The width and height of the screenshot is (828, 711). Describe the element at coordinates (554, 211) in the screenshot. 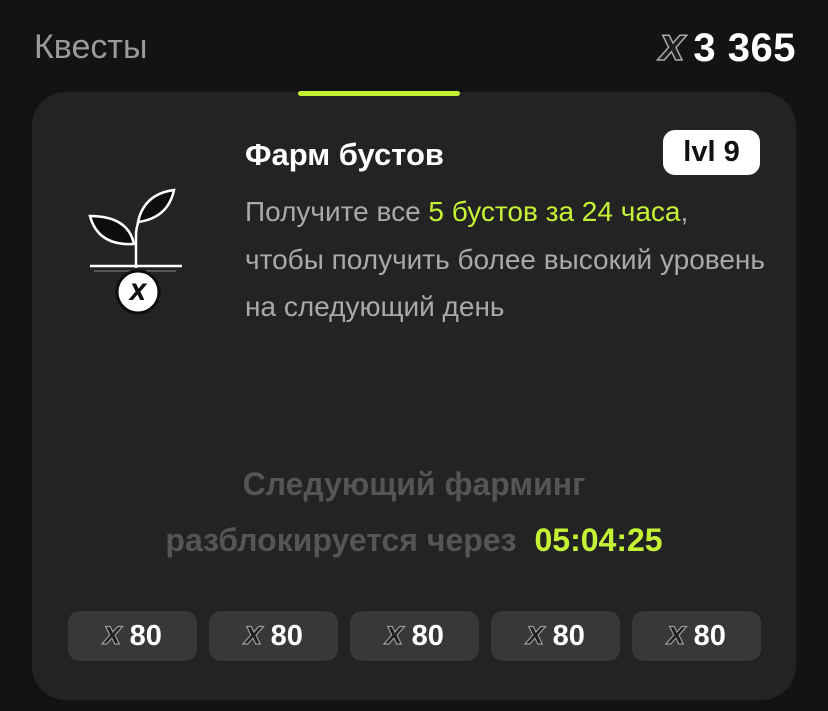

I see `quest-description-highlight: 5 бустов за 24 часа` at that location.